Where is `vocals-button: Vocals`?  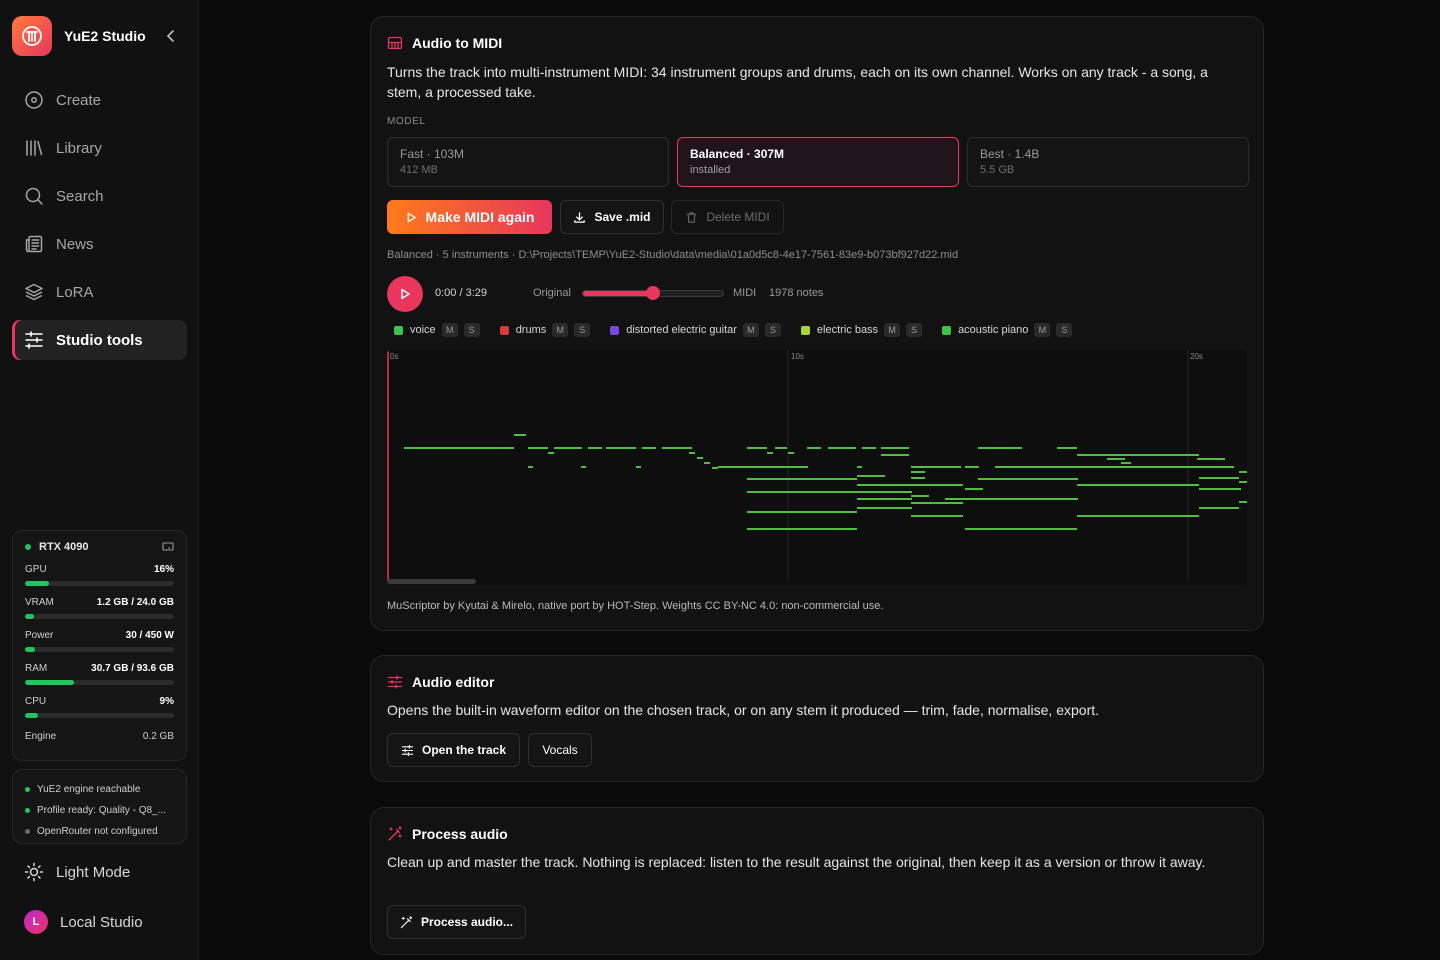
vocals-button: Vocals is located at coordinates (560, 750).